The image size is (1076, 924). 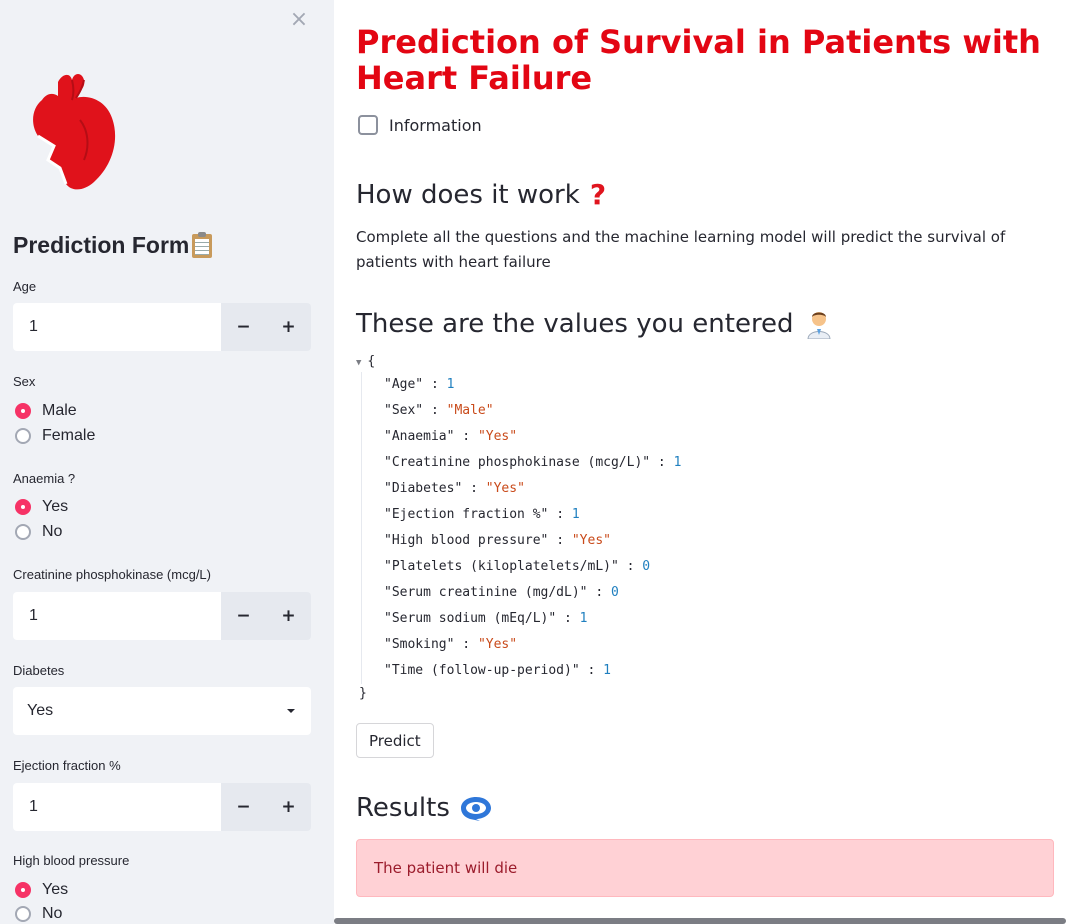 I want to click on json-entry-row: "Serum creatinine (mg/dL)" : 0, so click(x=584, y=593).